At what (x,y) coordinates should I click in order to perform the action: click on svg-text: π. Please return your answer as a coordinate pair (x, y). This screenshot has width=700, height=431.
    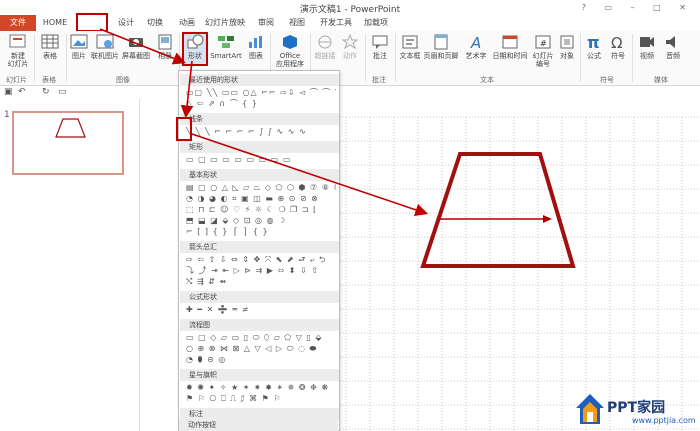
    Looking at the image, I should click on (593, 42).